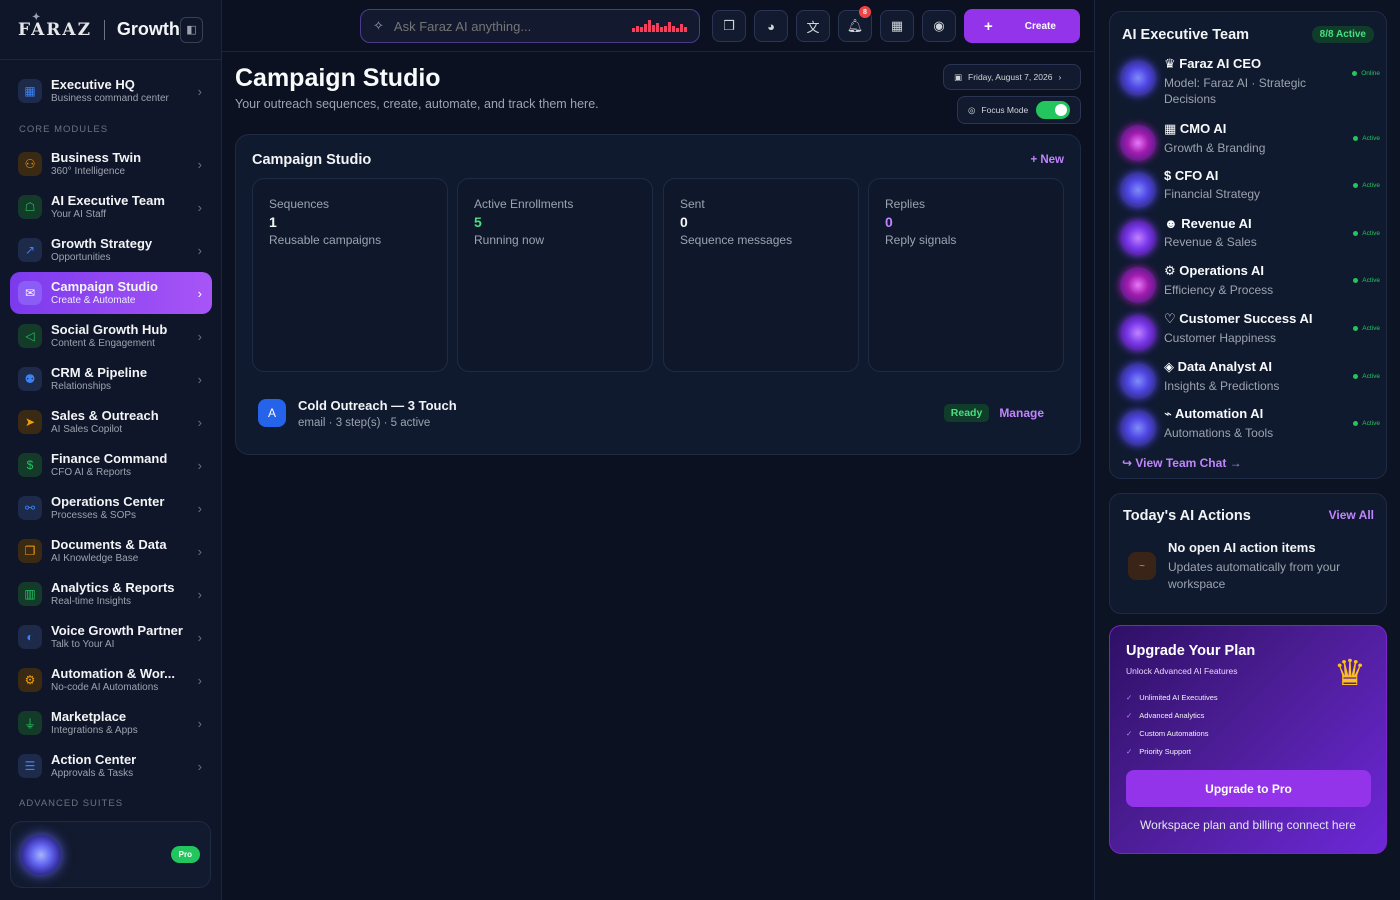  I want to click on sidebar-item-campaign-studio: ✉ Campaign Studio Create & Automate ›, so click(111, 293).